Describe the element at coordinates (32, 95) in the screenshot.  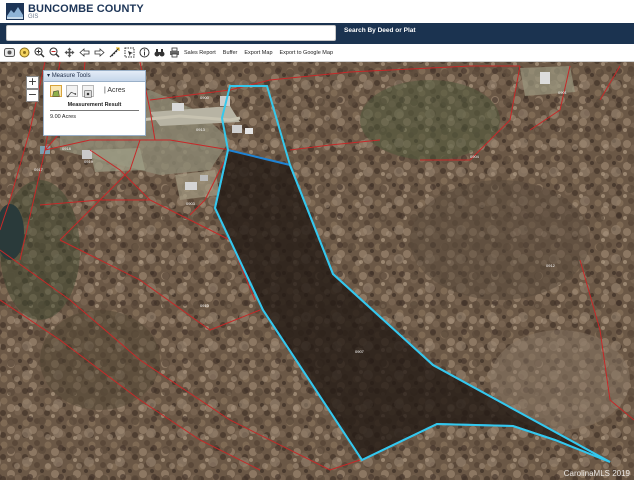
I see `zoom-out-button: −` at that location.